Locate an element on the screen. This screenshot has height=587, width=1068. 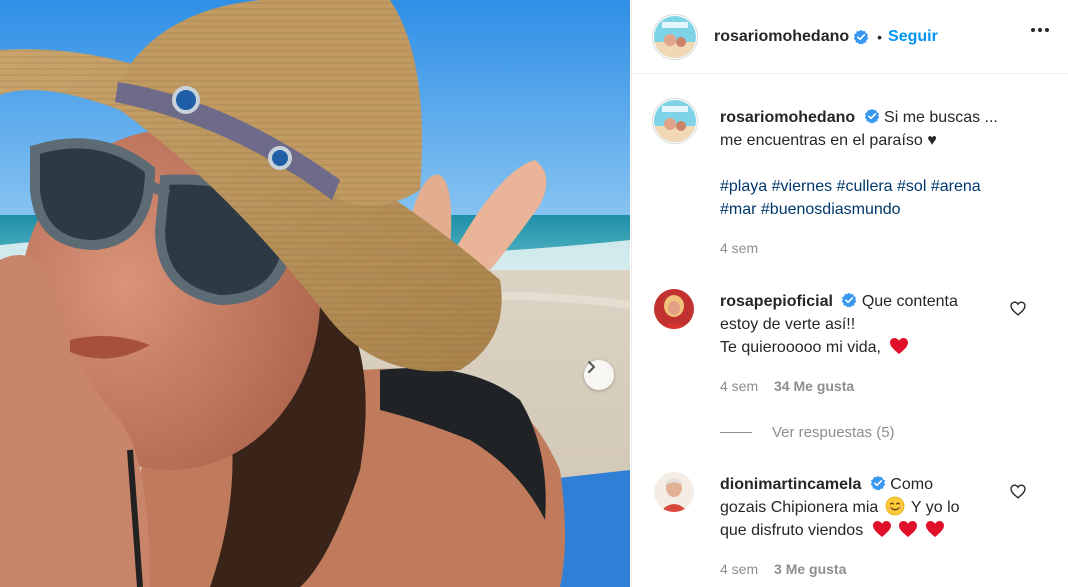
comment-text: gozais Chipionera mia is located at coordinates (799, 507).